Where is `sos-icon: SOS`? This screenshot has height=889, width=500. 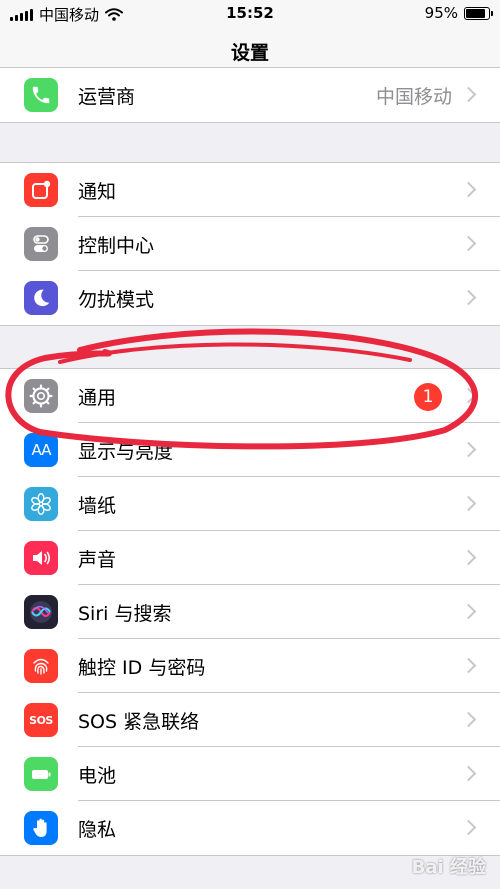
sos-icon: SOS is located at coordinates (41, 720).